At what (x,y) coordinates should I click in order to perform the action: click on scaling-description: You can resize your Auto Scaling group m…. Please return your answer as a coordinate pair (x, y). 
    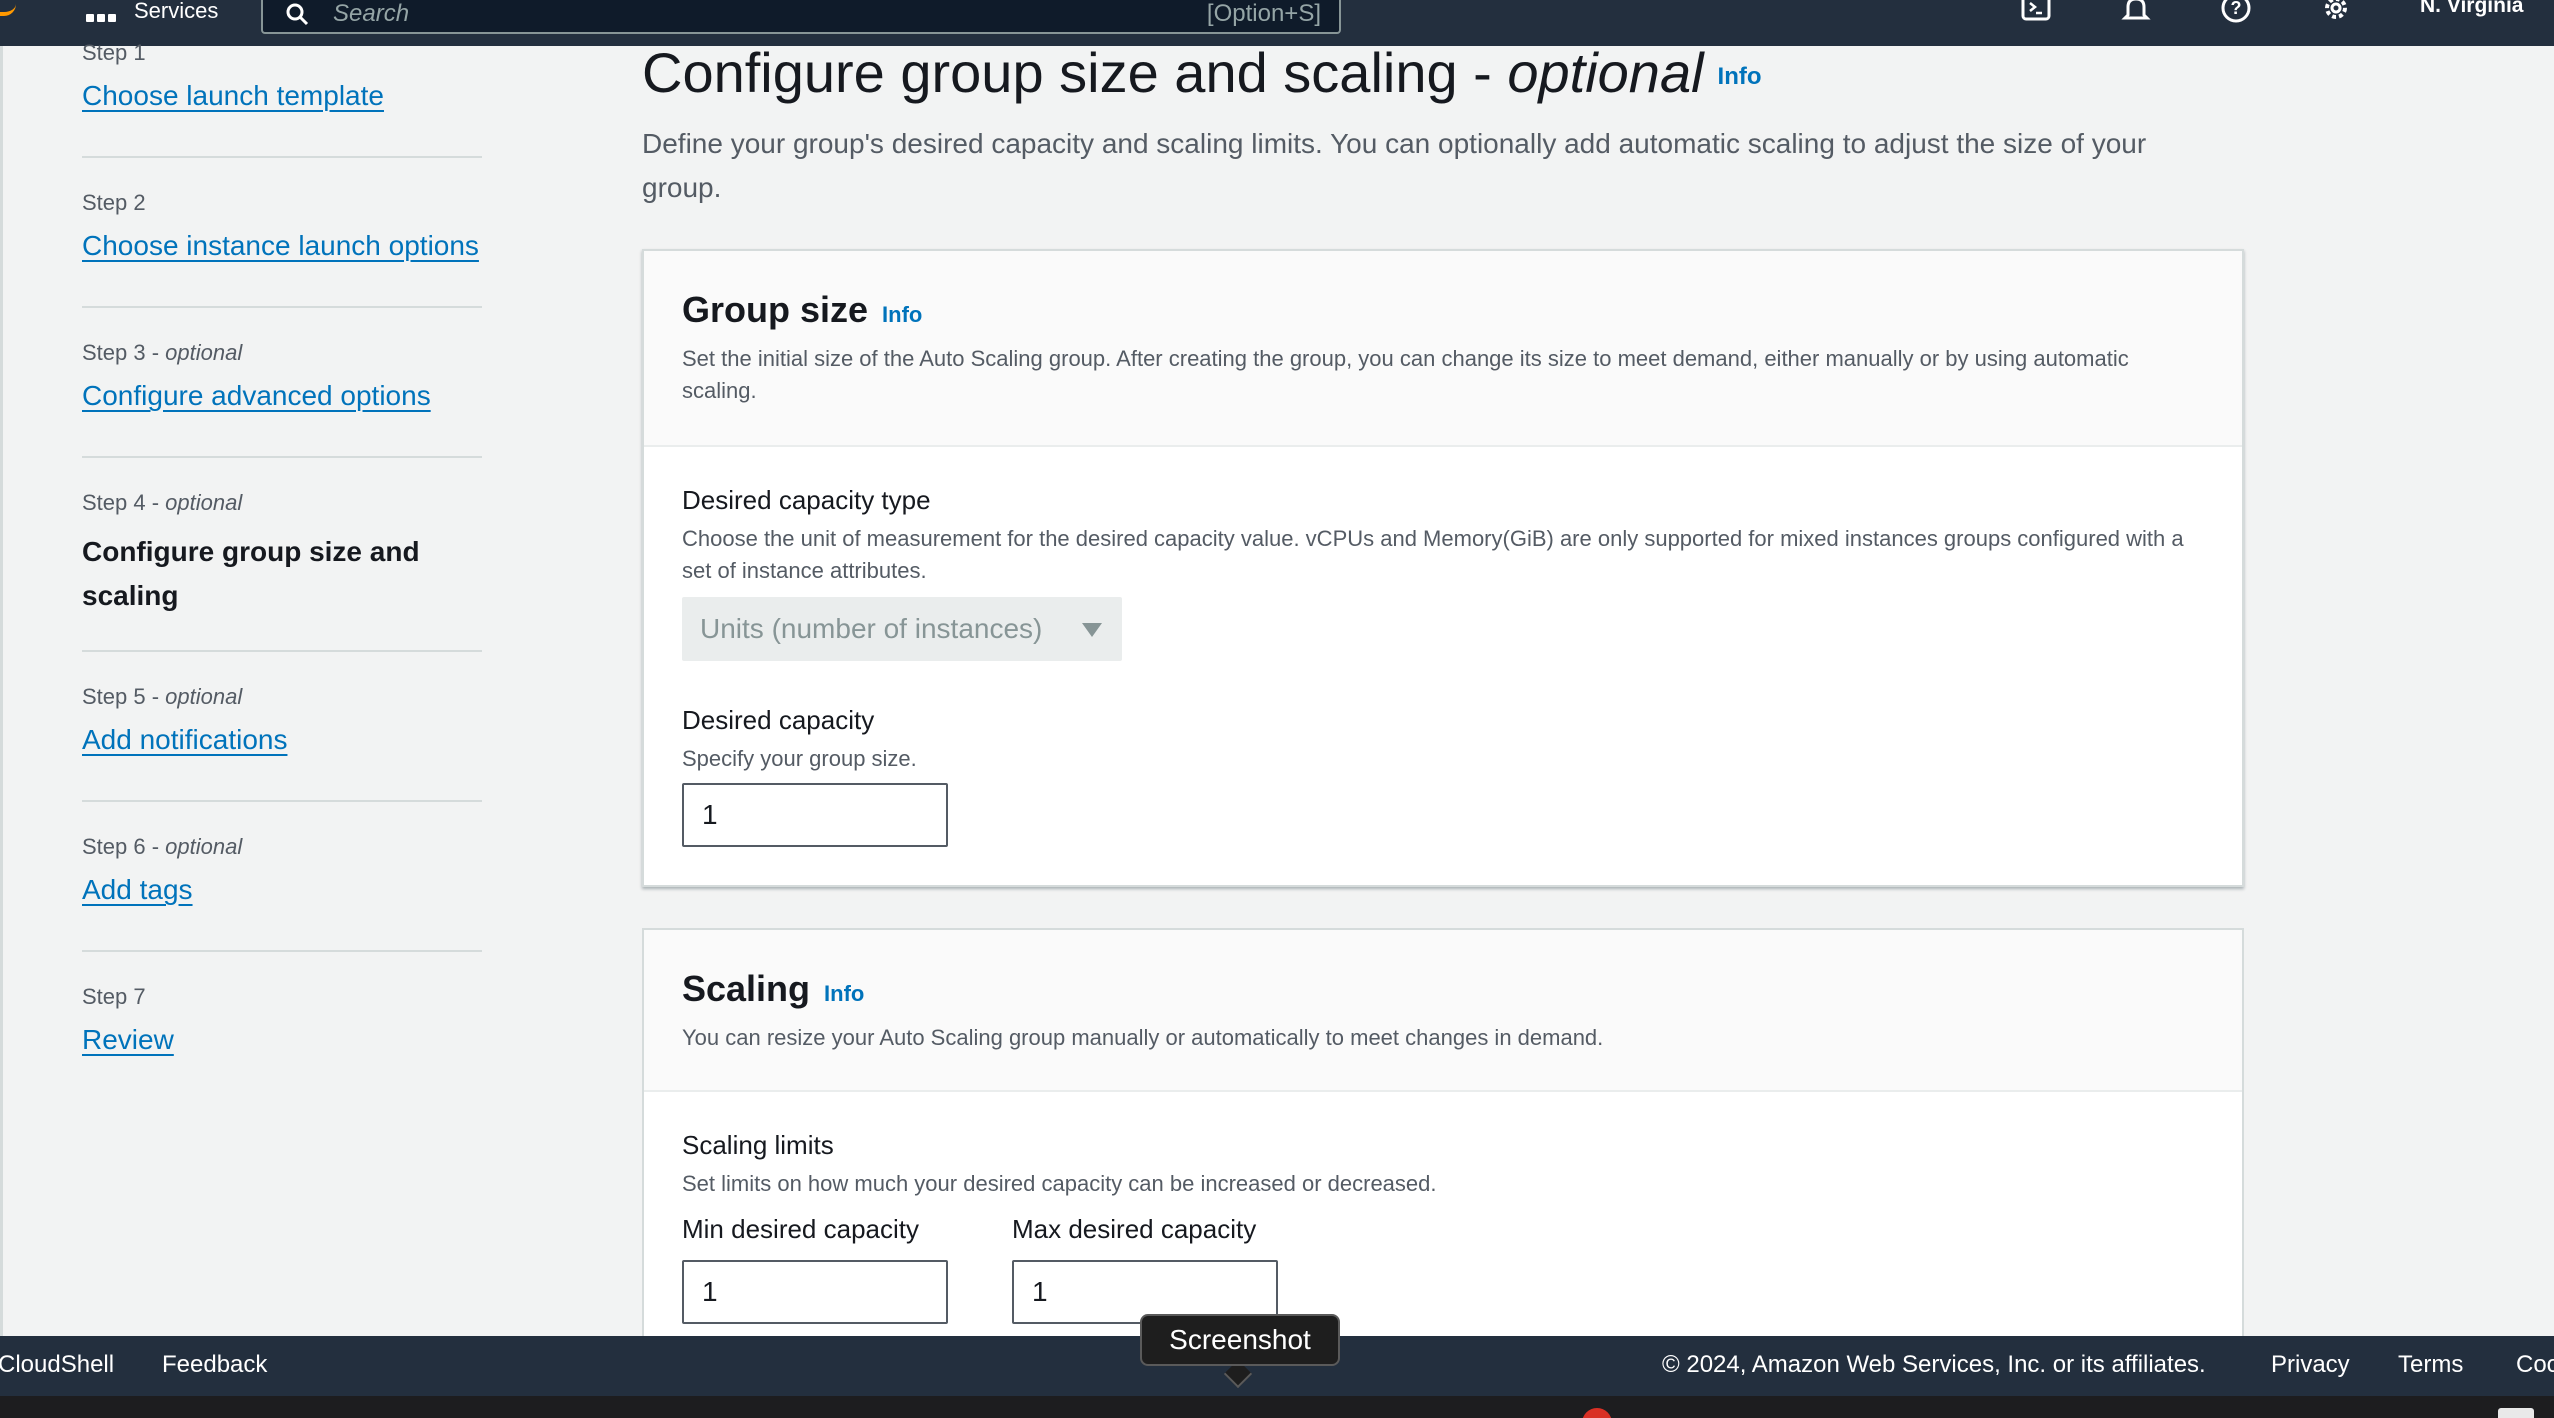
    Looking at the image, I should click on (1143, 1037).